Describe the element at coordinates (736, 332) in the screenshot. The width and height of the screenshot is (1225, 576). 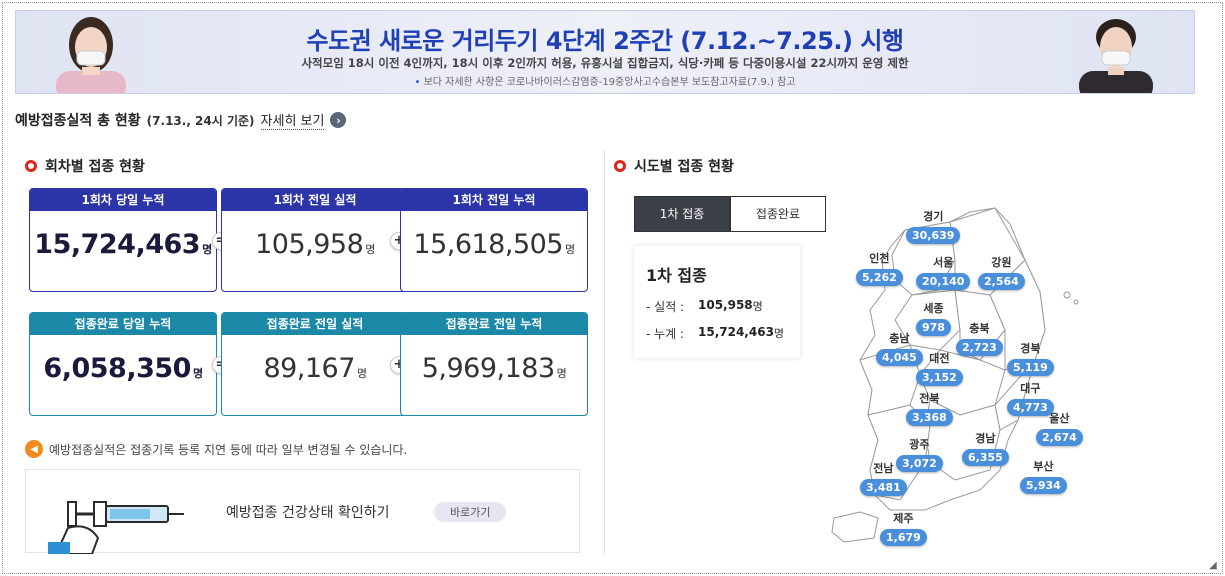
I see `total-value: 15,724,463` at that location.